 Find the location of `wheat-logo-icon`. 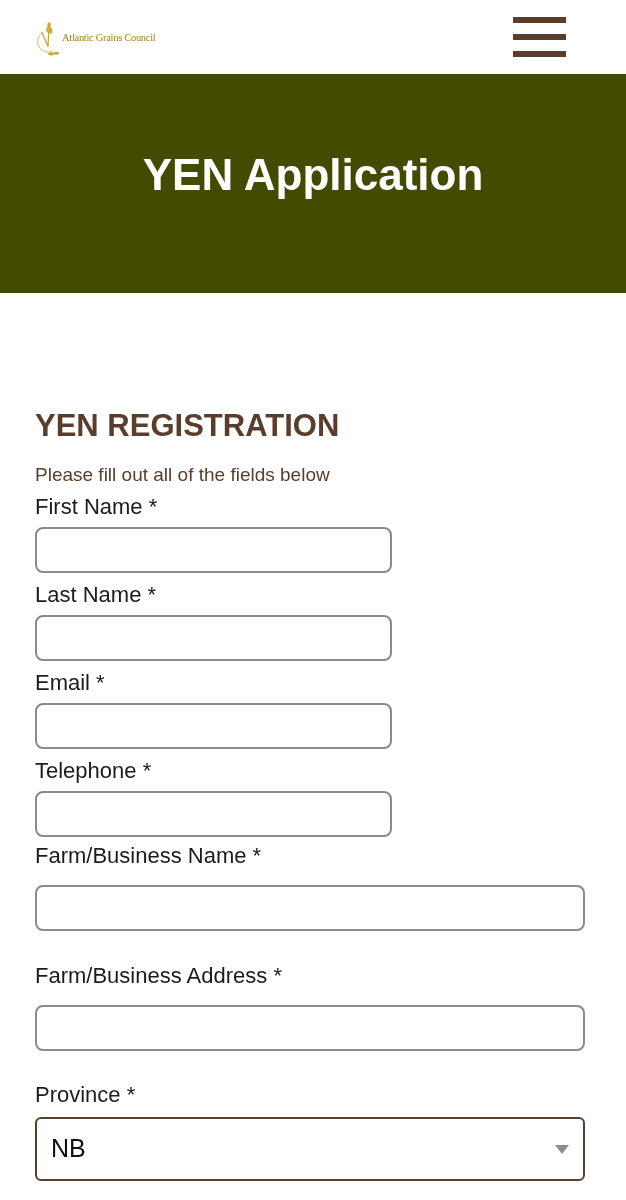

wheat-logo-icon is located at coordinates (48, 38).